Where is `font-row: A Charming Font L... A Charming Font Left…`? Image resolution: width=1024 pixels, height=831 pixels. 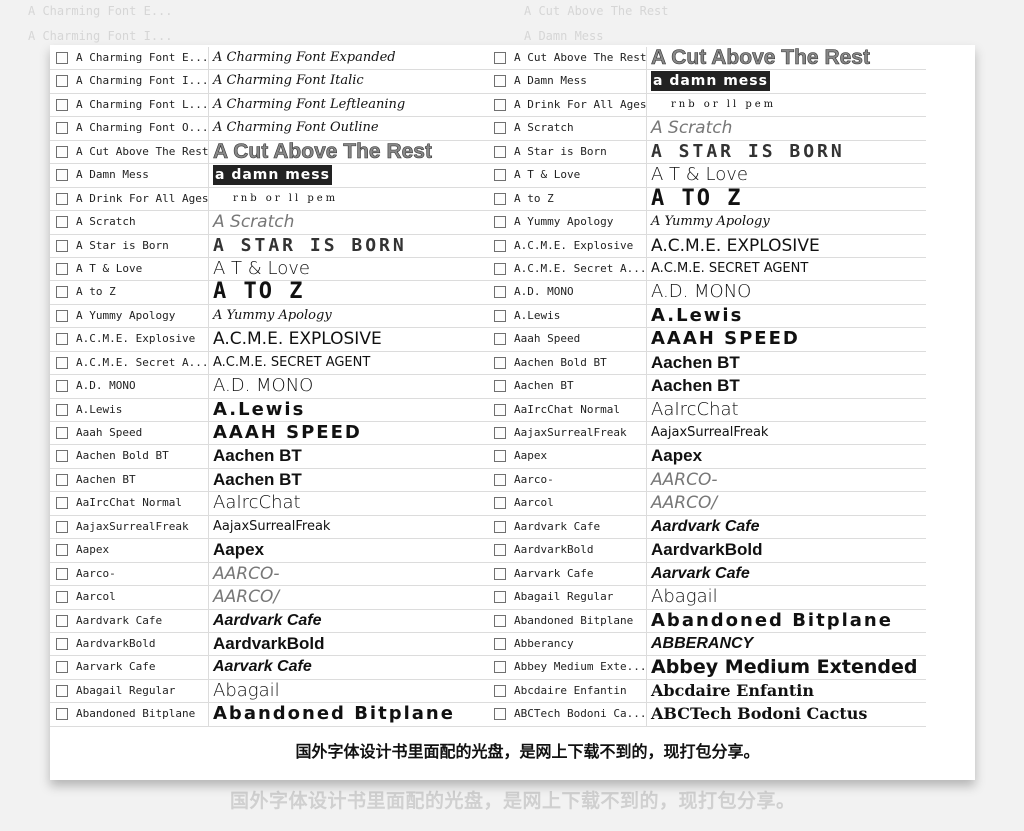 font-row: A Charming Font L... A Charming Font Left… is located at coordinates (269, 105).